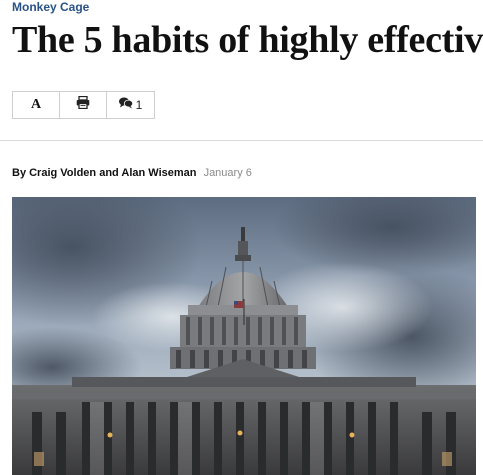  What do you see at coordinates (139, 105) in the screenshot?
I see `comment-count: 1` at bounding box center [139, 105].